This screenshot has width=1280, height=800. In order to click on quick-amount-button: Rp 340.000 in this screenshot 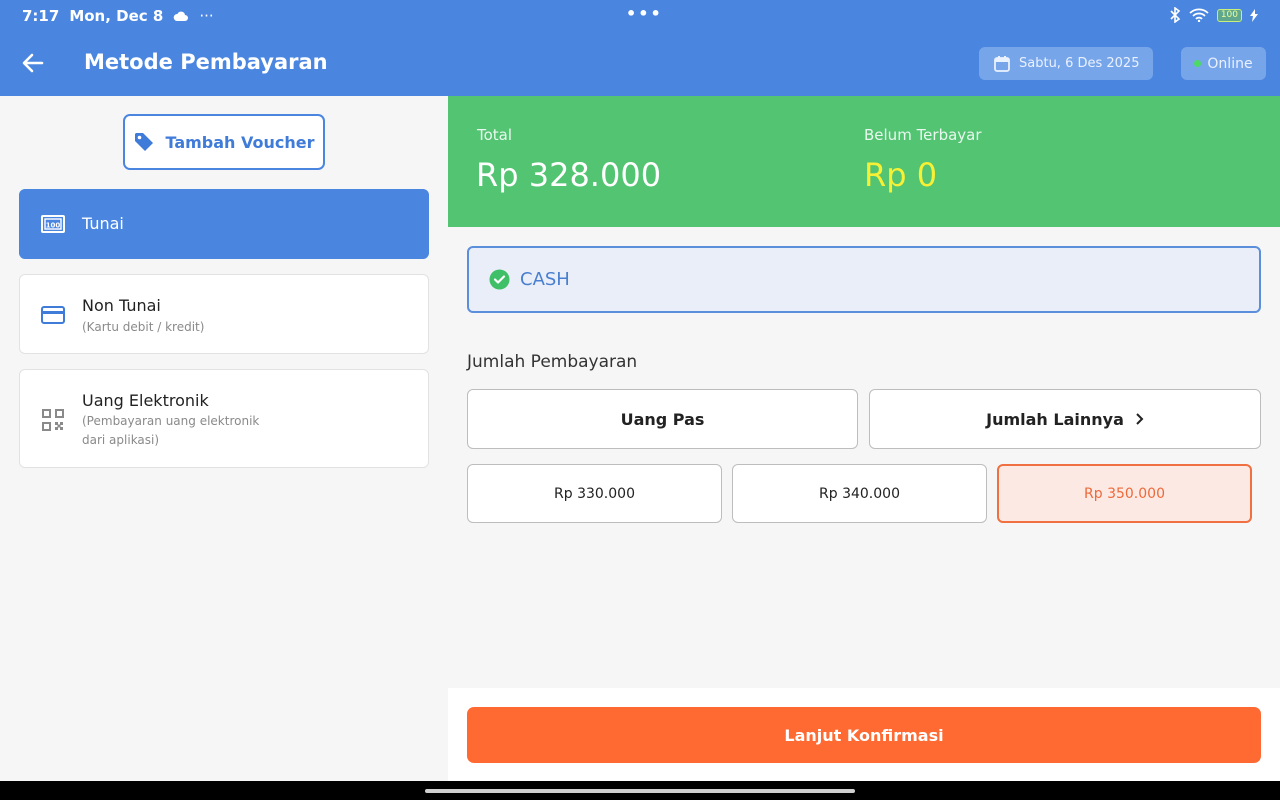, I will do `click(859, 493)`.